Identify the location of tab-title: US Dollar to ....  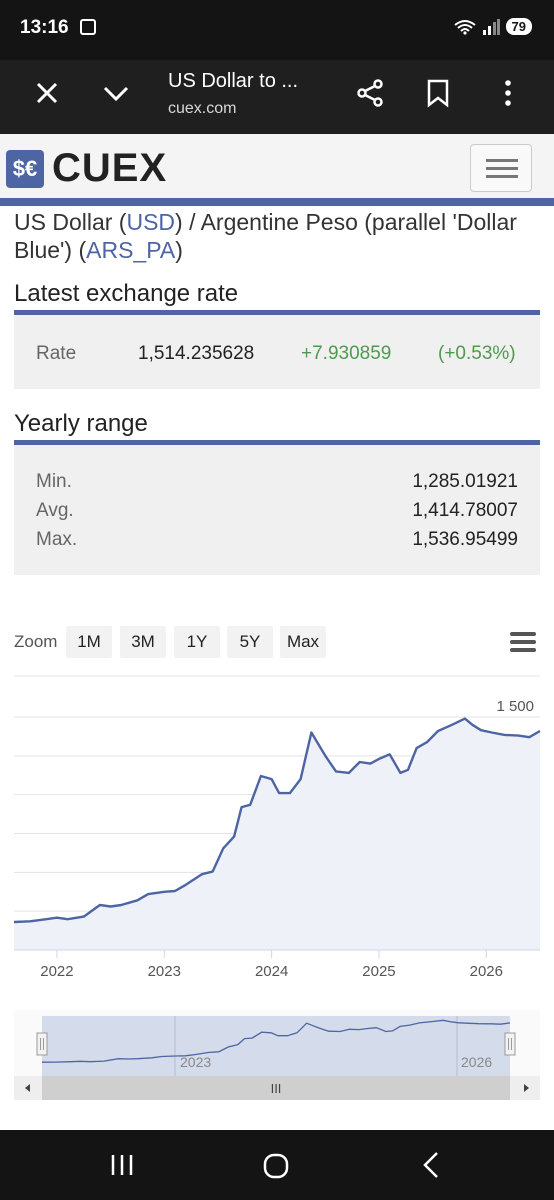
(233, 81).